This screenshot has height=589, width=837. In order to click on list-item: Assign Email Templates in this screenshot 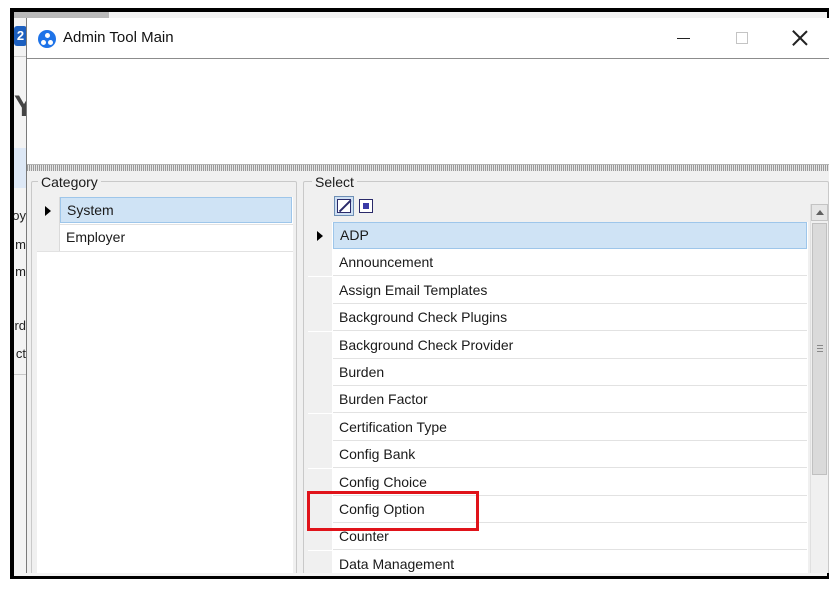, I will do `click(558, 290)`.